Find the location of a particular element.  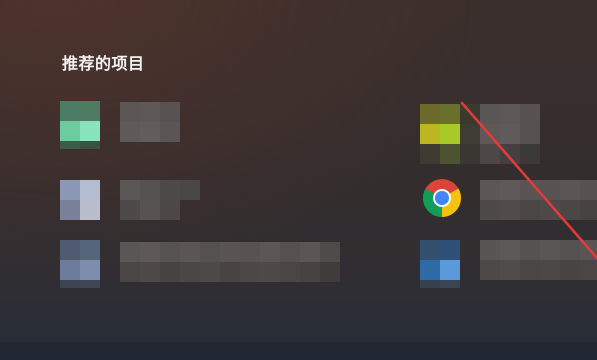

taskbar is located at coordinates (298, 351).